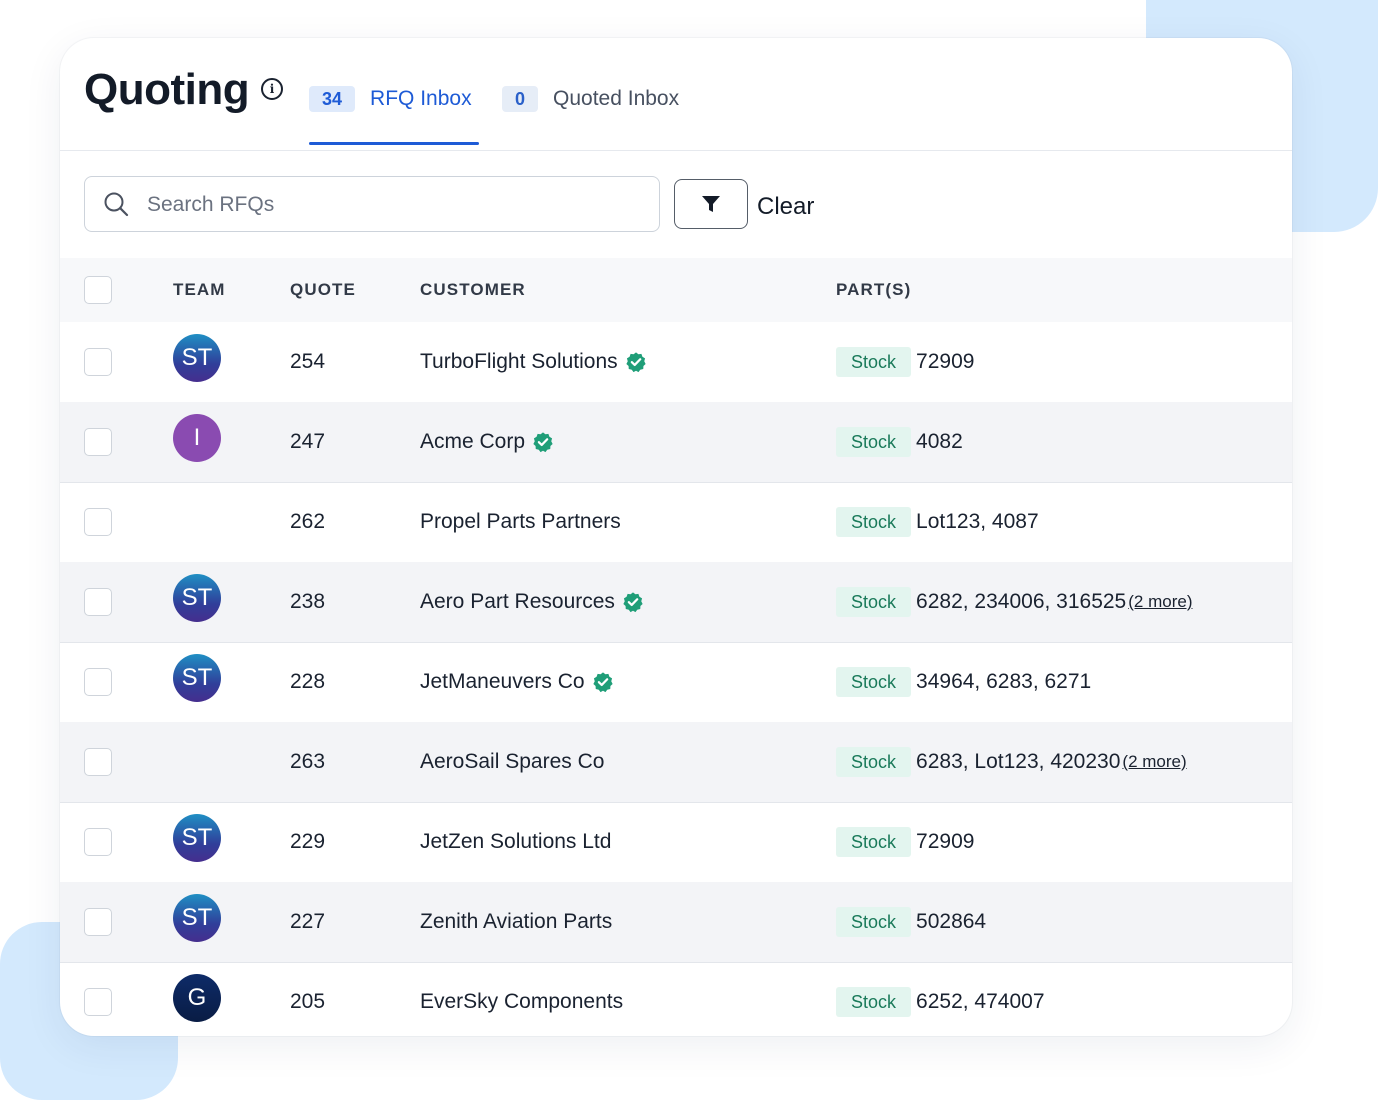  Describe the element at coordinates (98, 290) in the screenshot. I see `select-all-checkbox` at that location.